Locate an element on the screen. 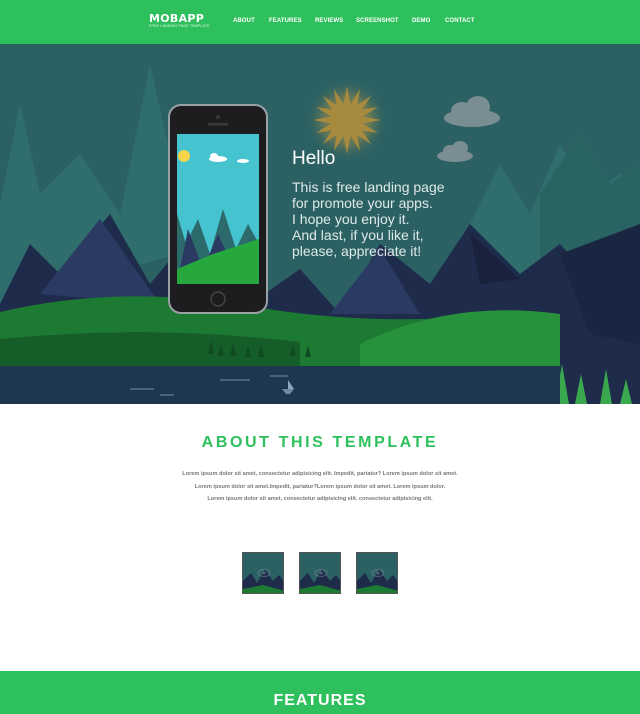 This screenshot has height=714, width=640. nav-item-screenshot: SCREENSHOT is located at coordinates (377, 21).